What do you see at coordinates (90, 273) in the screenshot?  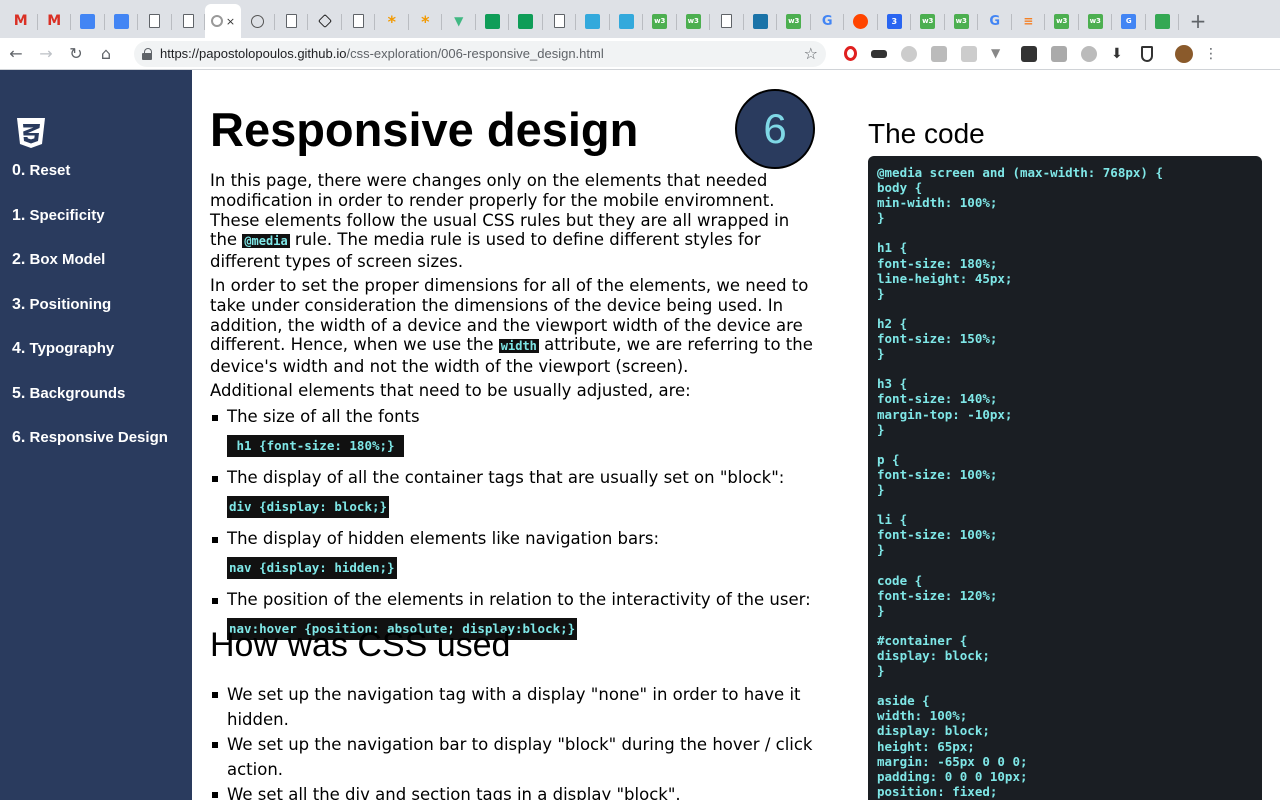 I see `sidebar-item-box-model: 2. Box Model` at bounding box center [90, 273].